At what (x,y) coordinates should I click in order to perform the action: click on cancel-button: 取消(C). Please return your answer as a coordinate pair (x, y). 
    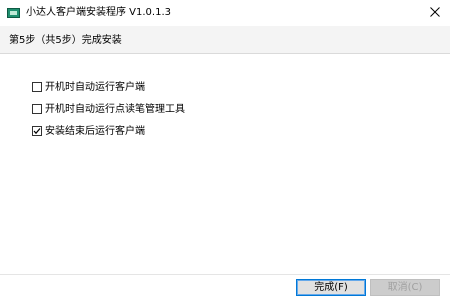
    Looking at the image, I should click on (405, 287).